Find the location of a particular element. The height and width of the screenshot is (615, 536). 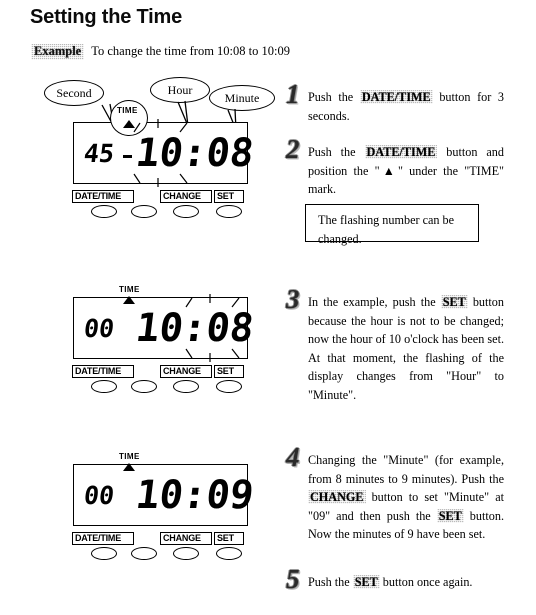

device-2-button-change is located at coordinates (186, 386).